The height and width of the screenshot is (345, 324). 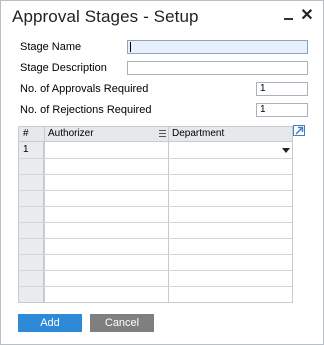 I want to click on row-number: 1, so click(x=26, y=149).